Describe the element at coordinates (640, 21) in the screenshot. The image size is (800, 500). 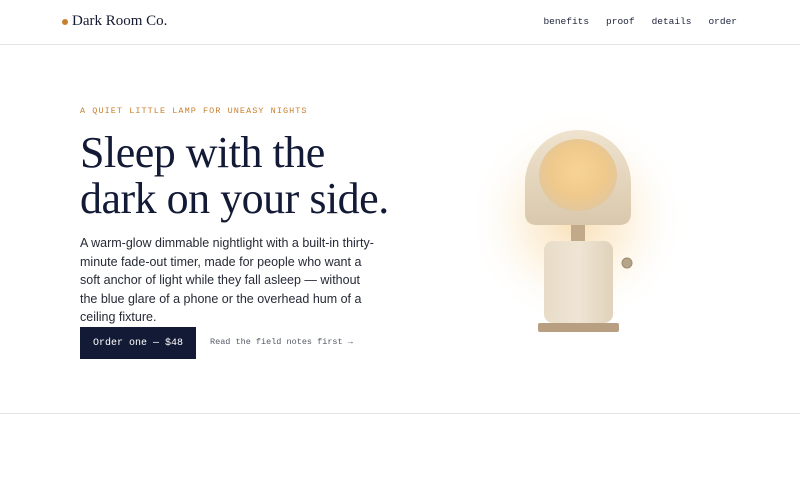
I see `main-nav: benefits proof details order` at that location.